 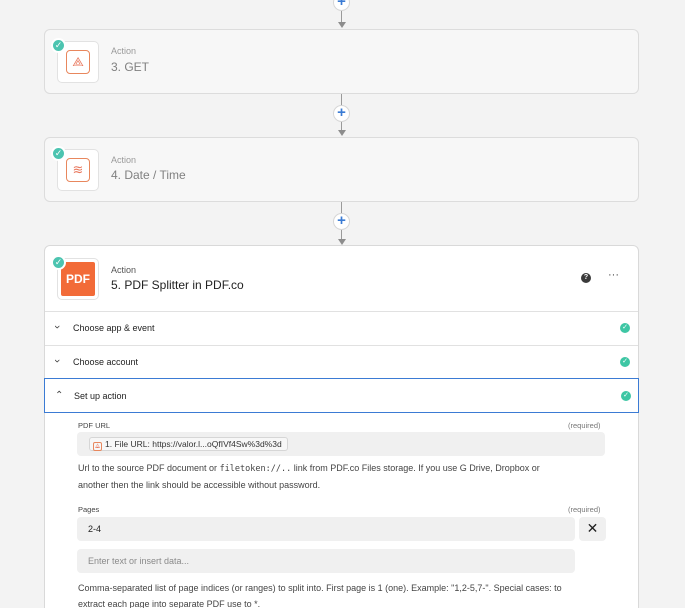 What do you see at coordinates (149, 468) in the screenshot?
I see `help-text-part: Url to the source PDF document or` at bounding box center [149, 468].